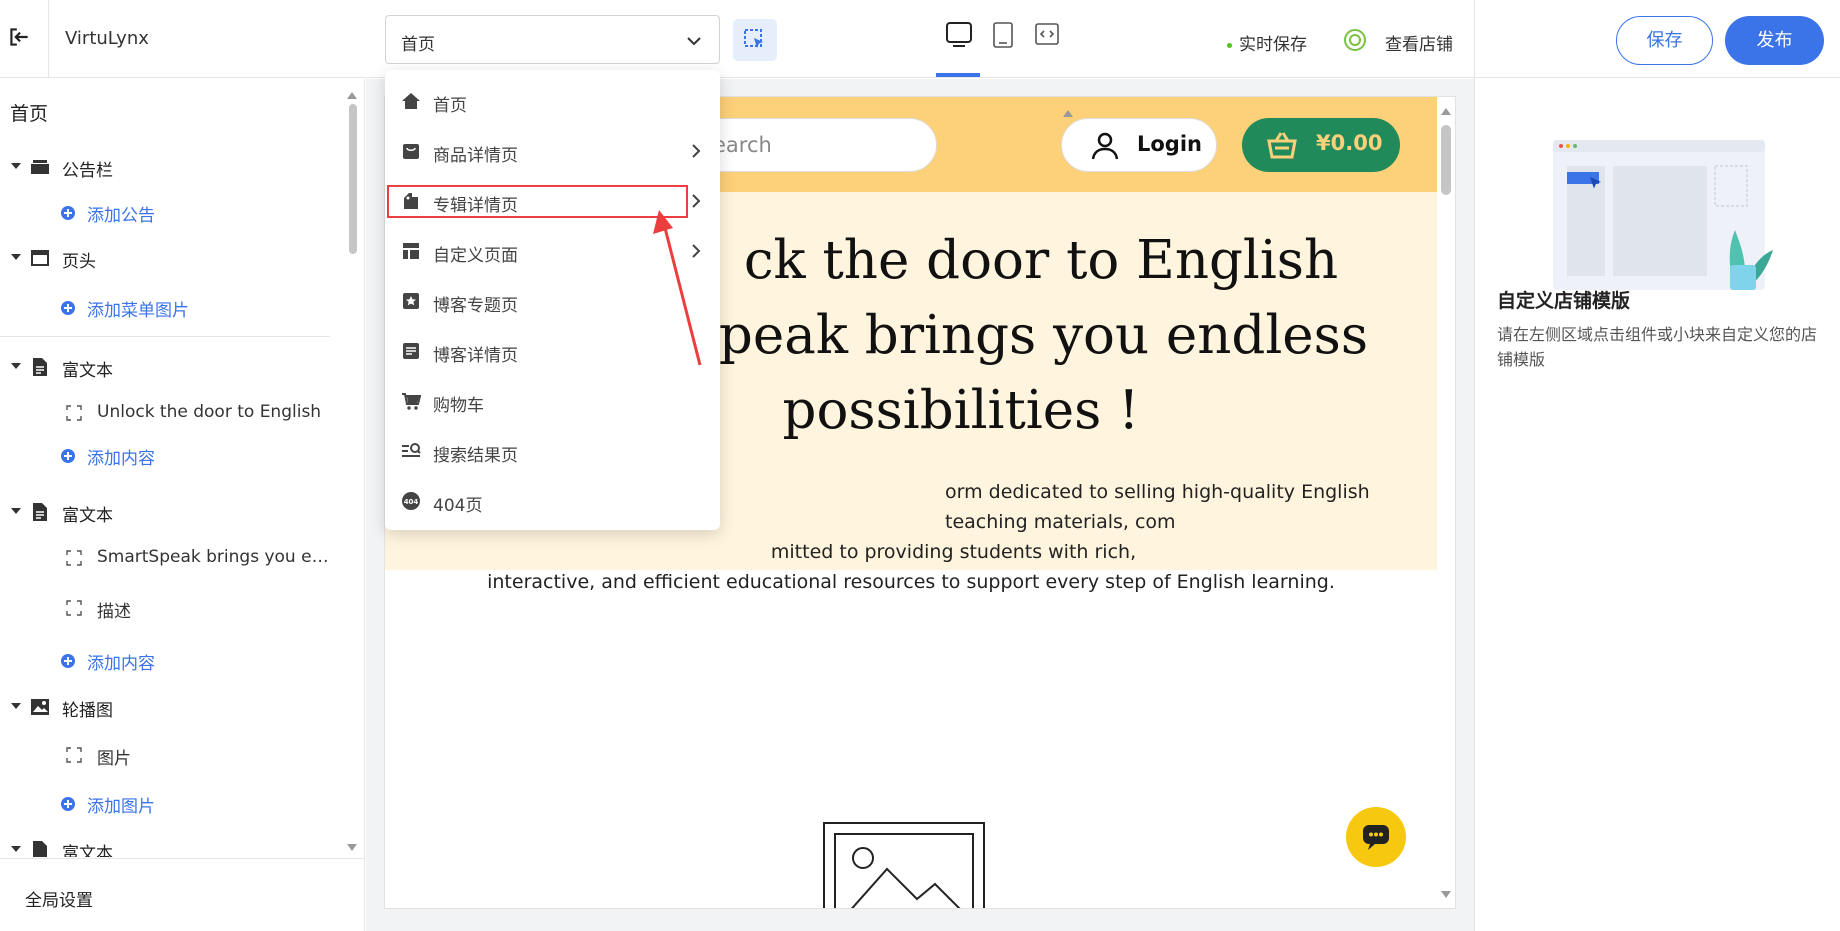 This screenshot has width=1840, height=931. I want to click on menu-item-label: 搜索结果页, so click(475, 456).